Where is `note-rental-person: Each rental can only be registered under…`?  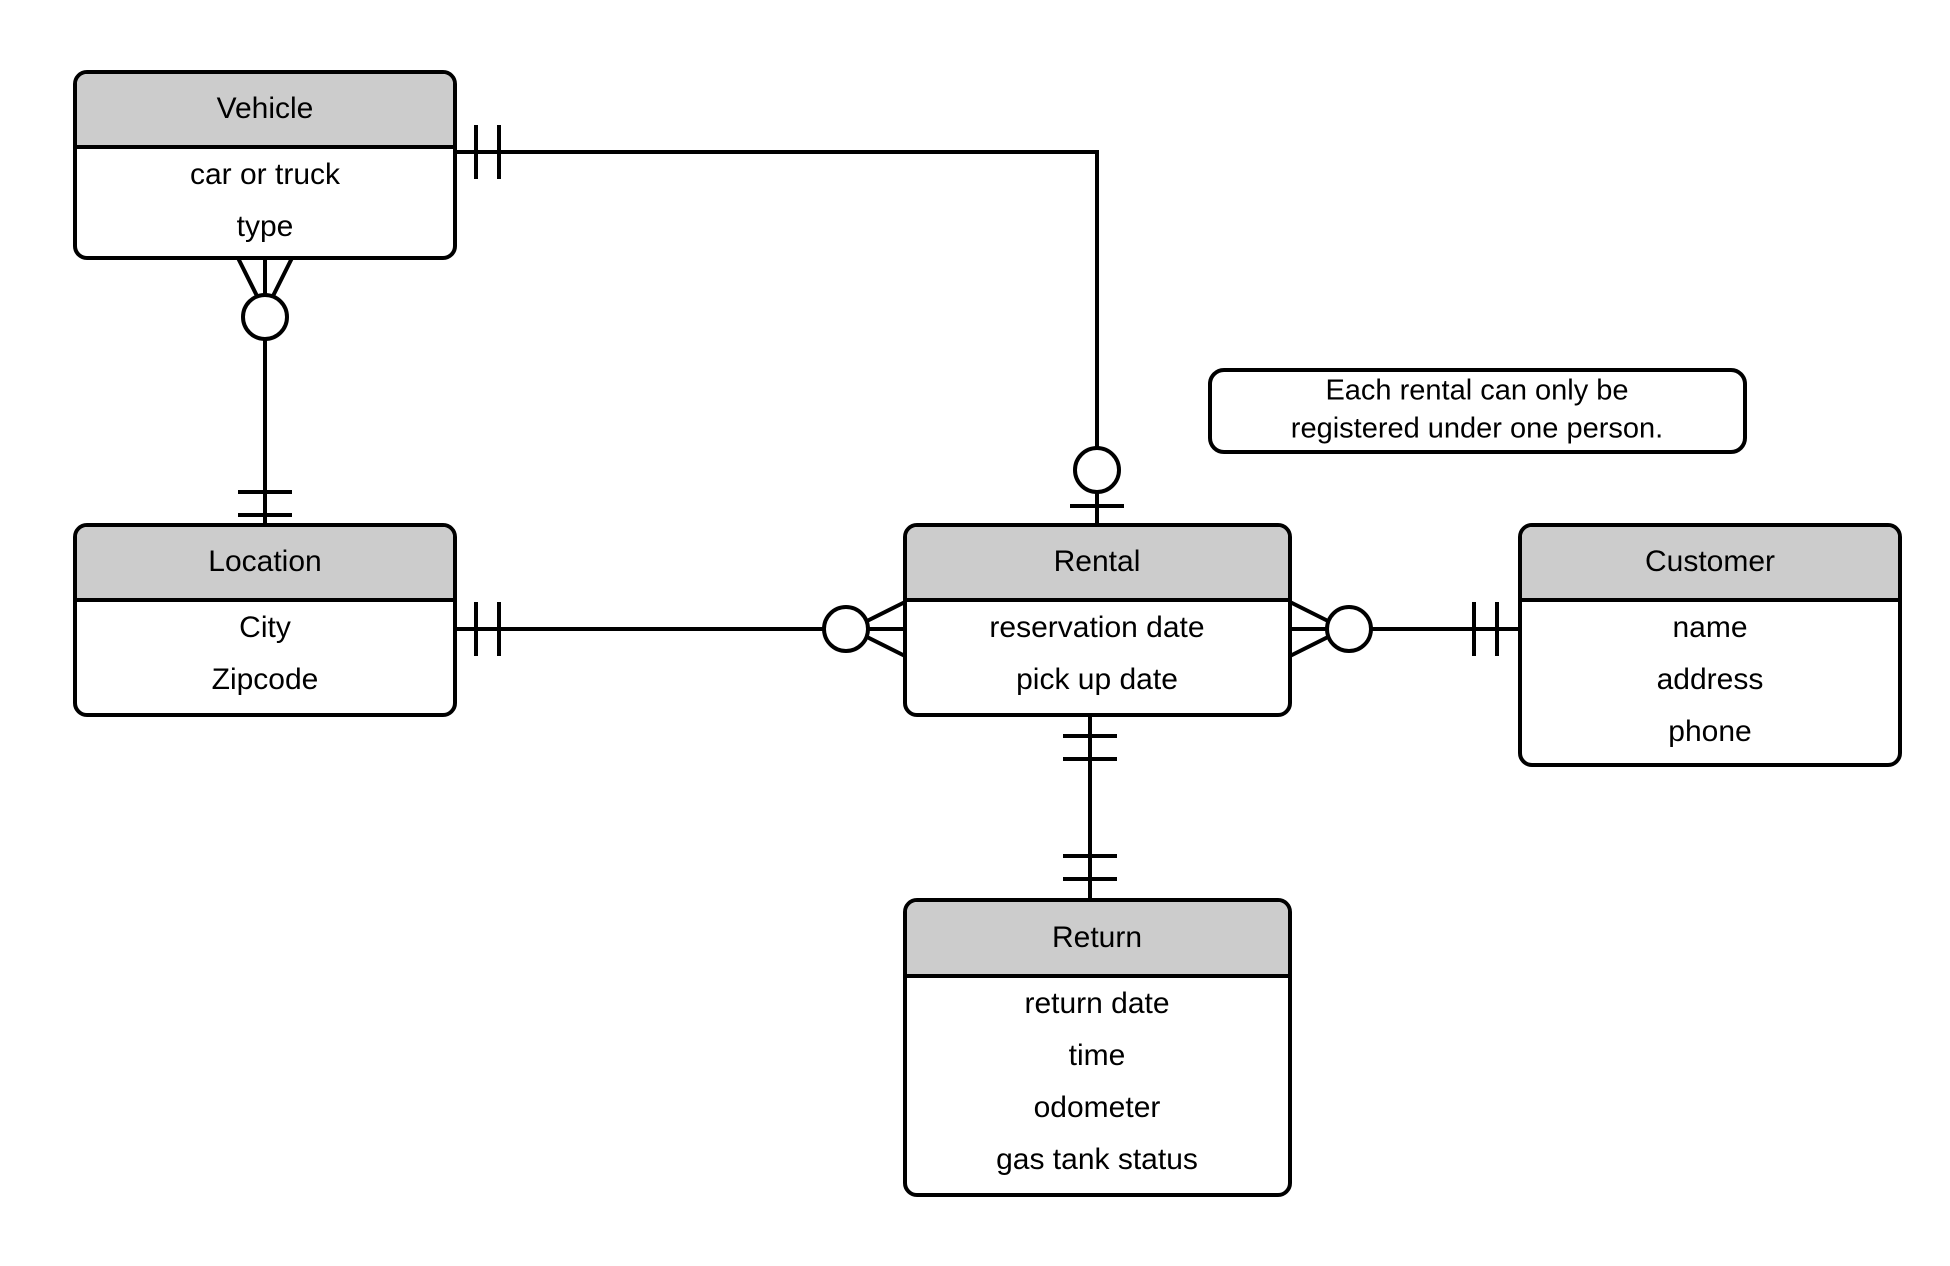
note-rental-person: Each rental can only be registered under… is located at coordinates (1477, 411).